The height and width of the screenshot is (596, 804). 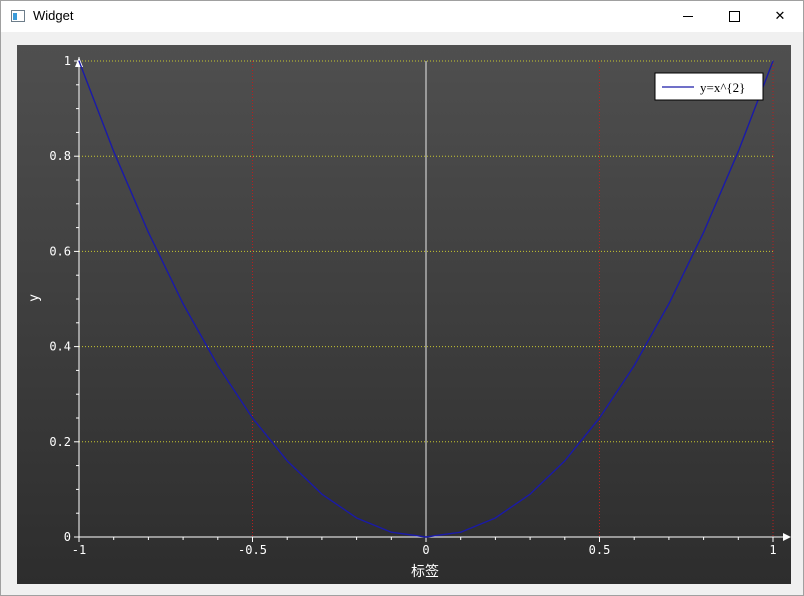 I want to click on x-tick-label: 1, so click(x=772, y=550).